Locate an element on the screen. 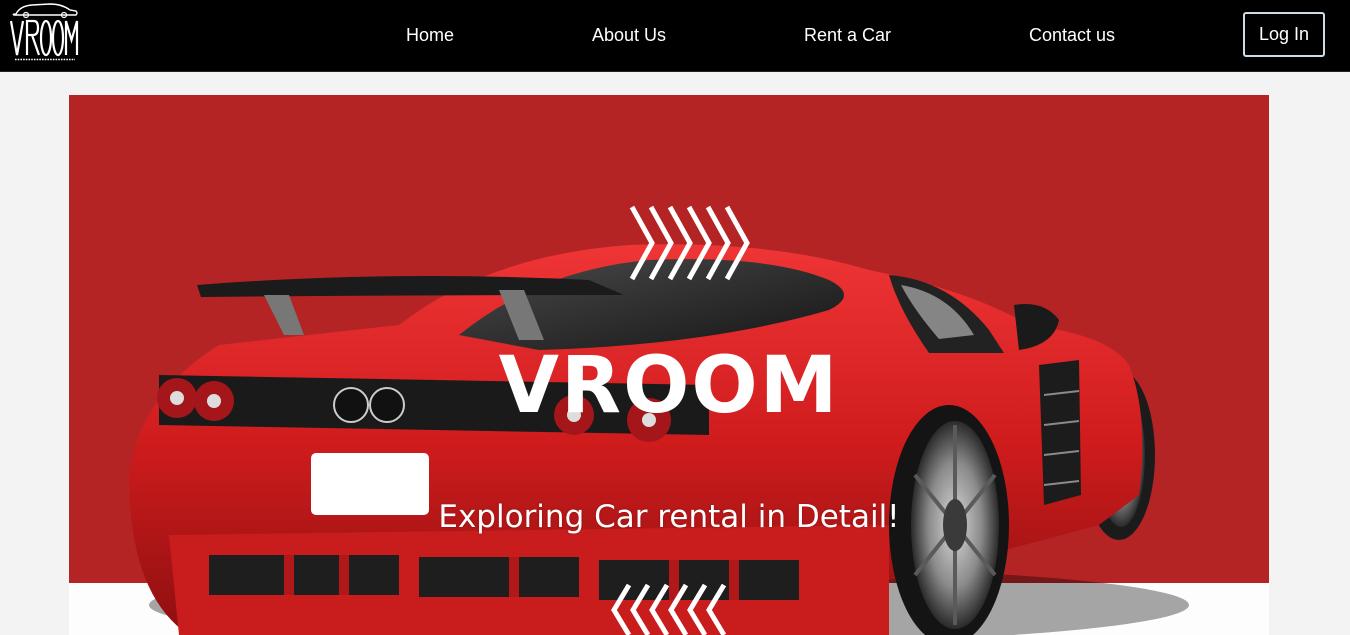  nav-about-us-link: About Us is located at coordinates (629, 35).